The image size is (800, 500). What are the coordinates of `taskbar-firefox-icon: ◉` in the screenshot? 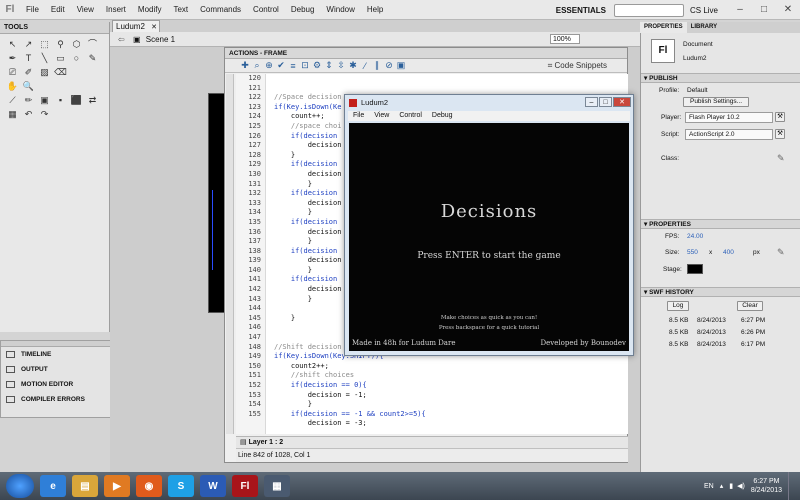 It's located at (149, 486).